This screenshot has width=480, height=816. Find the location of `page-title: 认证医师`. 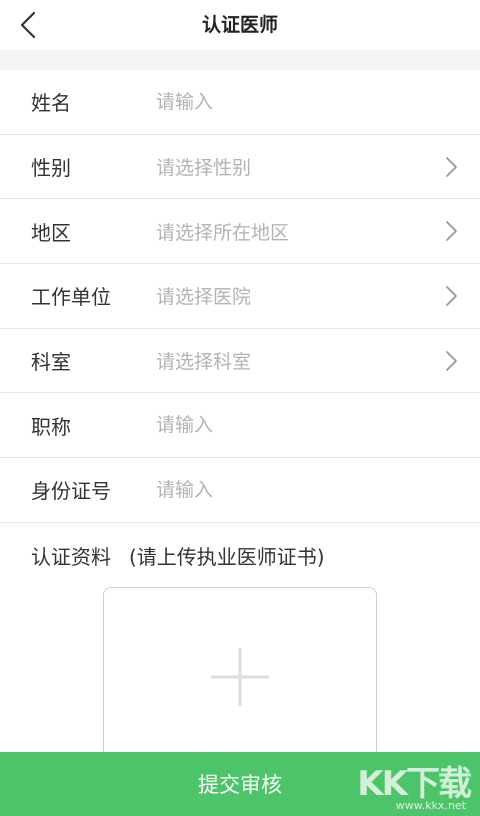

page-title: 认证医师 is located at coordinates (239, 25).